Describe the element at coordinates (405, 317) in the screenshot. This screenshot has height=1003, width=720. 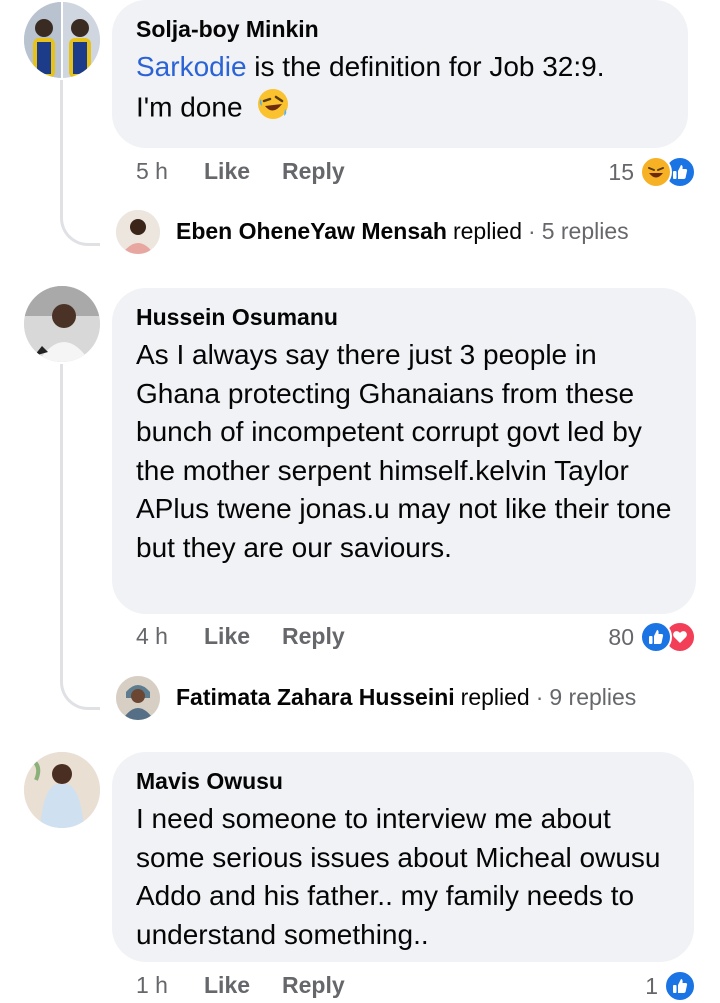
I see `comment-author: Hussein Osumanu` at that location.